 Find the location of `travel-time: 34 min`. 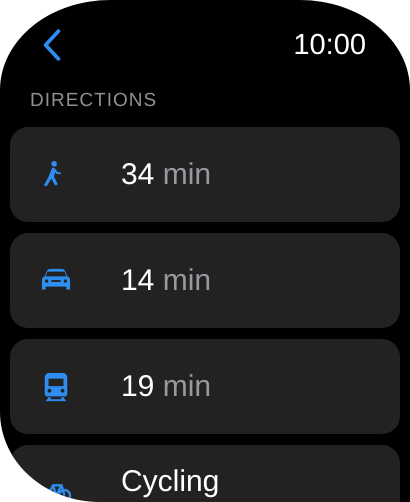

travel-time: 34 min is located at coordinates (166, 175).